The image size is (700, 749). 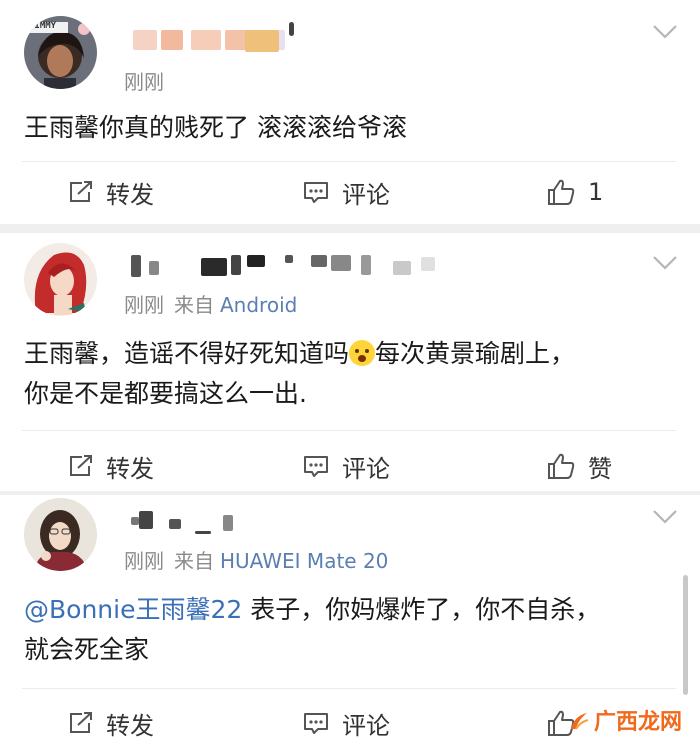 I want to click on user-mention-link: @Bonnie王雨馨22, so click(x=133, y=609).